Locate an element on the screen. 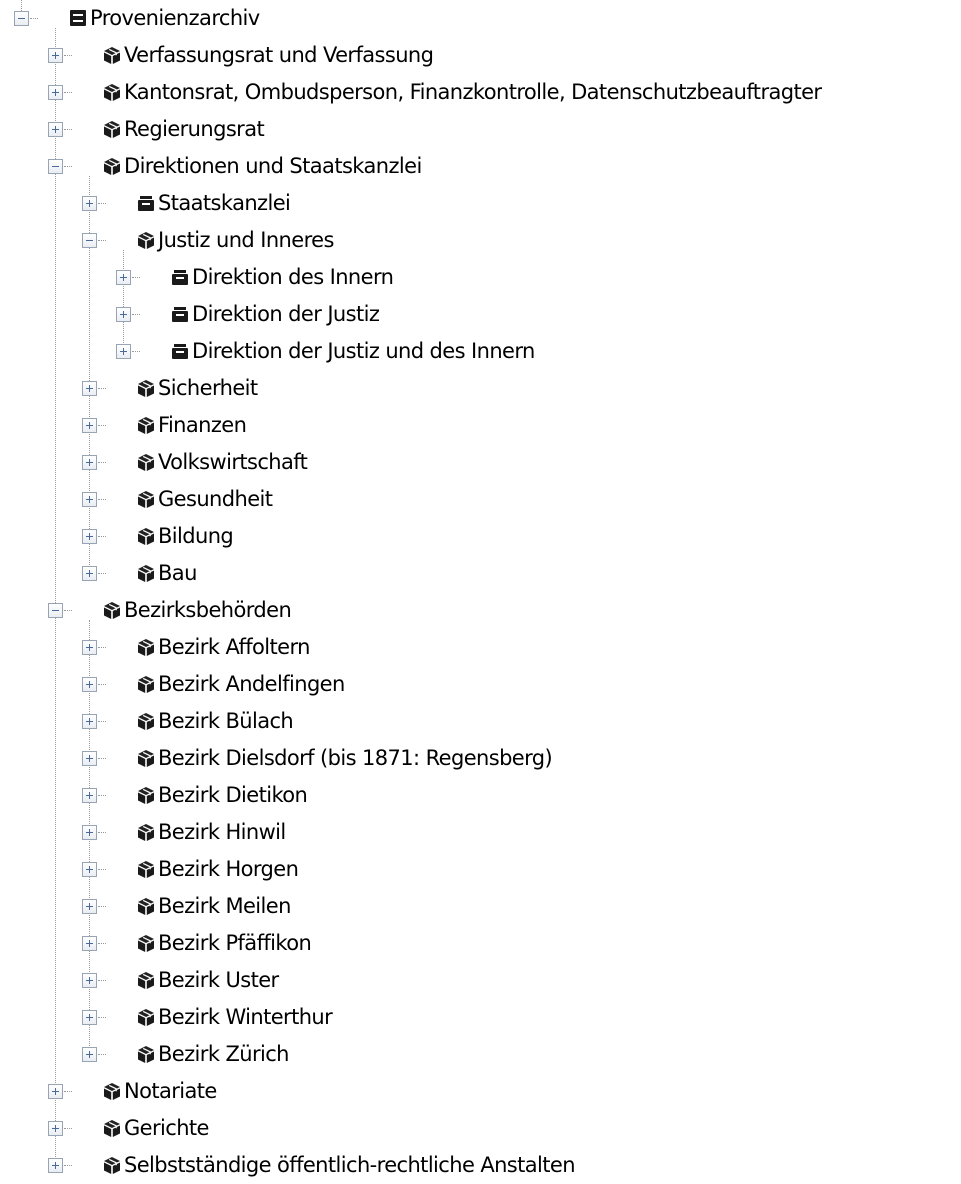  tree-node-direktion-der-justiz-und-des-innern: Direktion der Justiz und des Innern is located at coordinates (480, 351).